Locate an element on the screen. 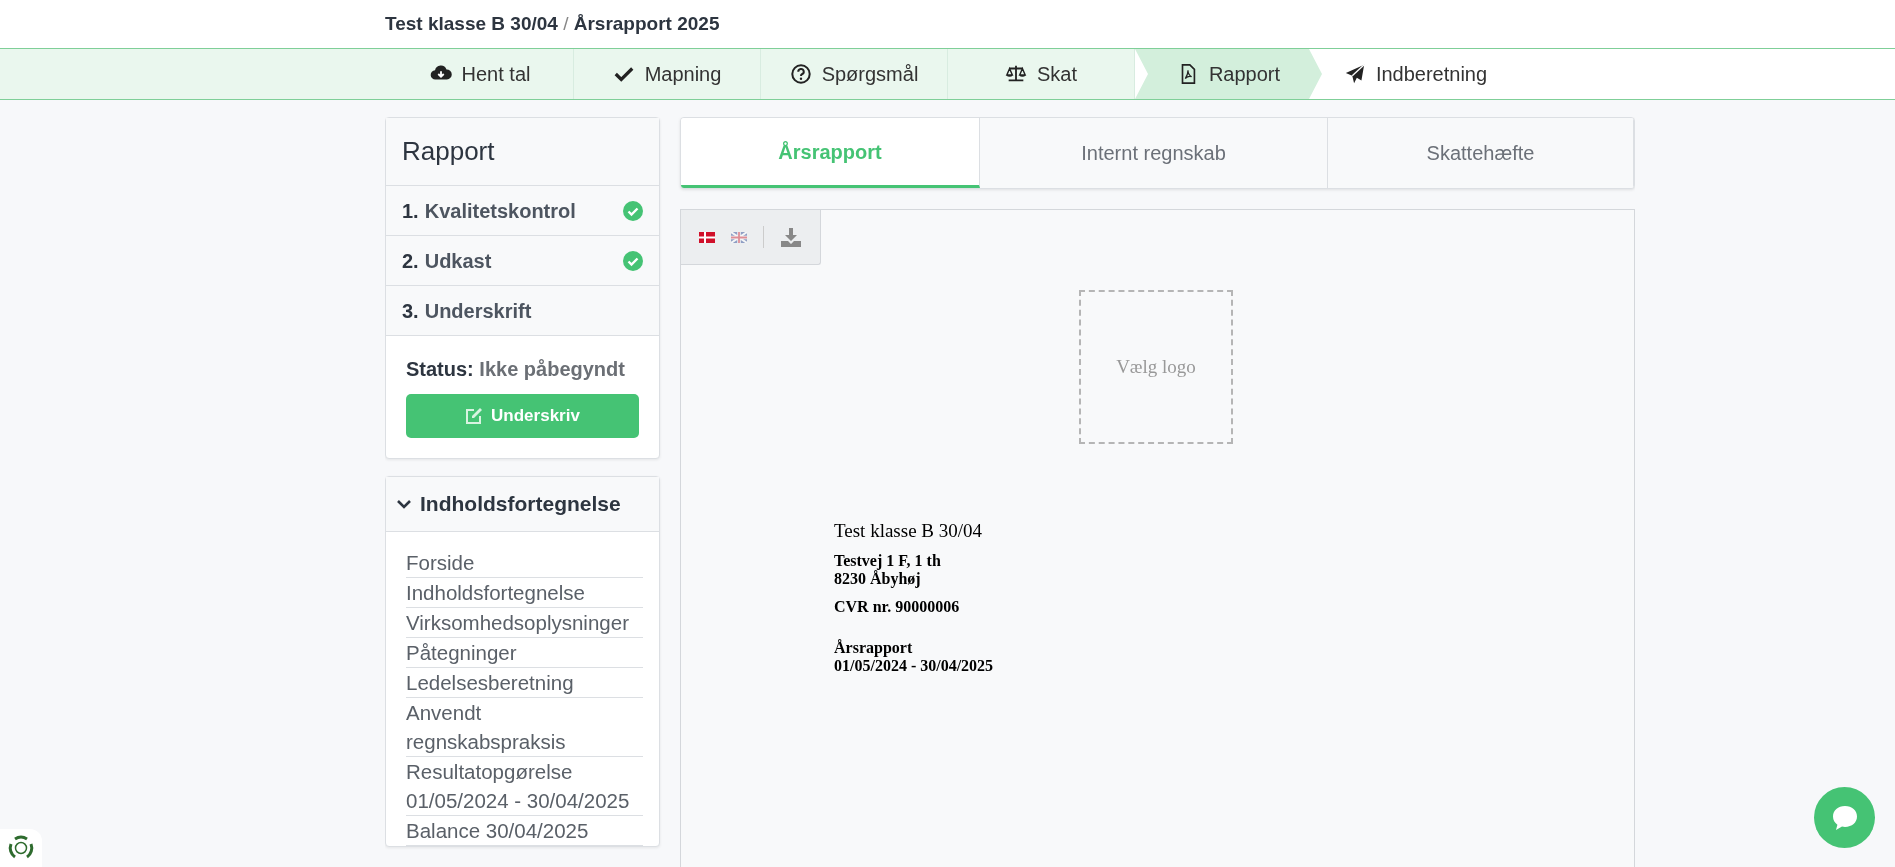 The image size is (1895, 867). toc-header: Indholdsfortegnelse is located at coordinates (522, 504).